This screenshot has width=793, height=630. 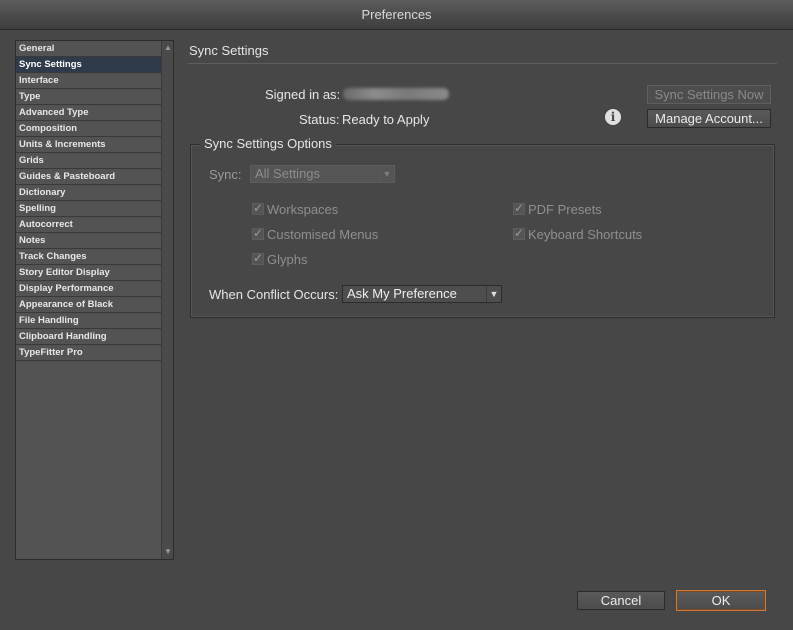 What do you see at coordinates (167, 300) in the screenshot?
I see `sidebar-scrollbar: ▲ ▼` at bounding box center [167, 300].